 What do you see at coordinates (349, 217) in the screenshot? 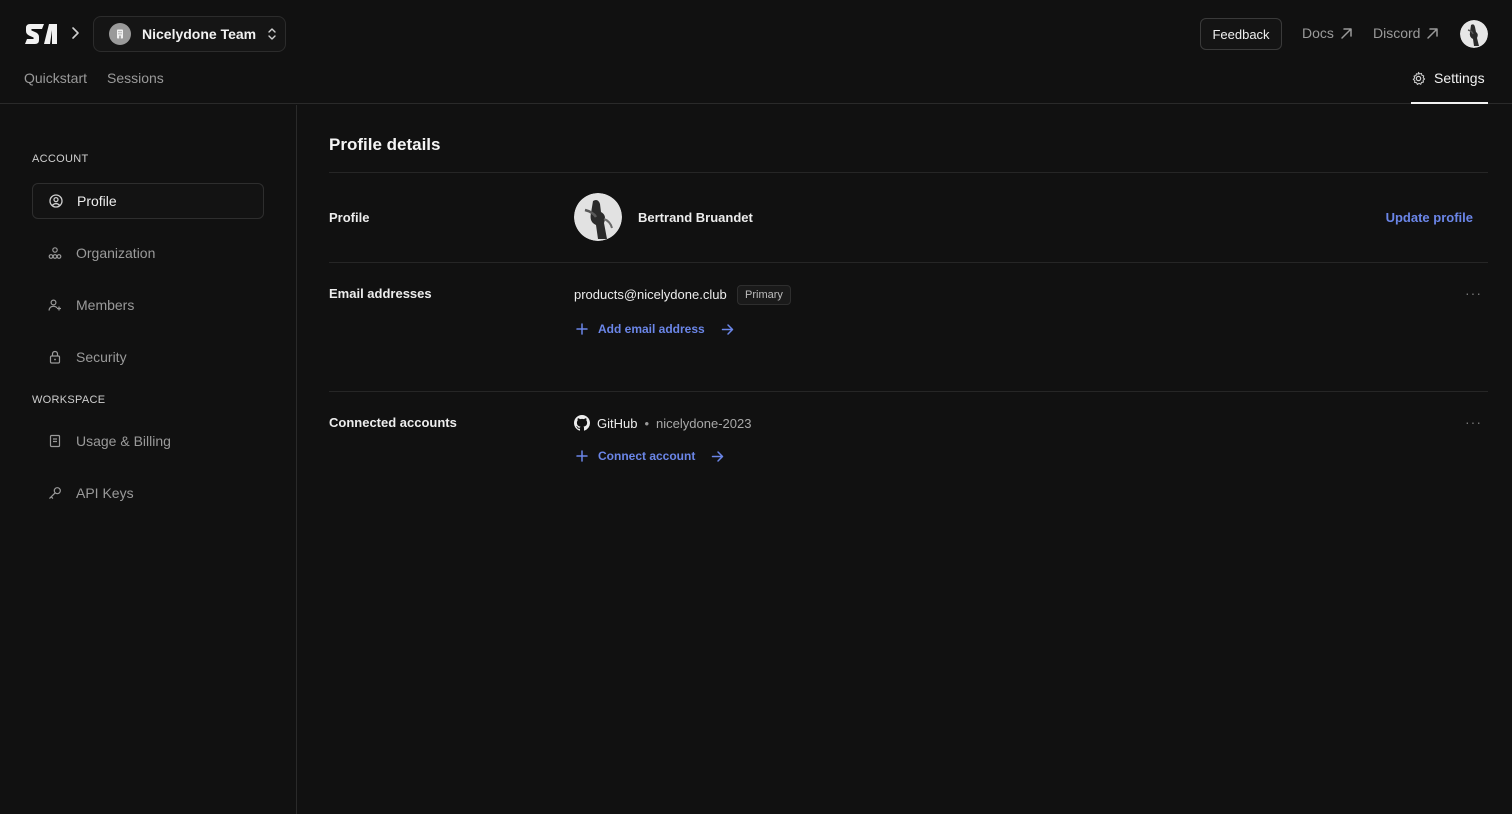
I see `profile-row-label: Profile` at bounding box center [349, 217].